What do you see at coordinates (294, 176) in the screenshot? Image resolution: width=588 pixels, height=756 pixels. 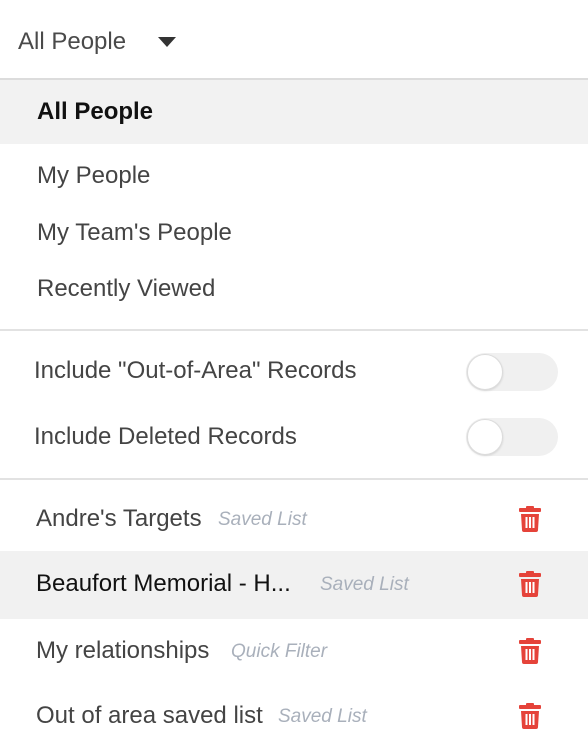 I see `option-my-people: My People` at bounding box center [294, 176].